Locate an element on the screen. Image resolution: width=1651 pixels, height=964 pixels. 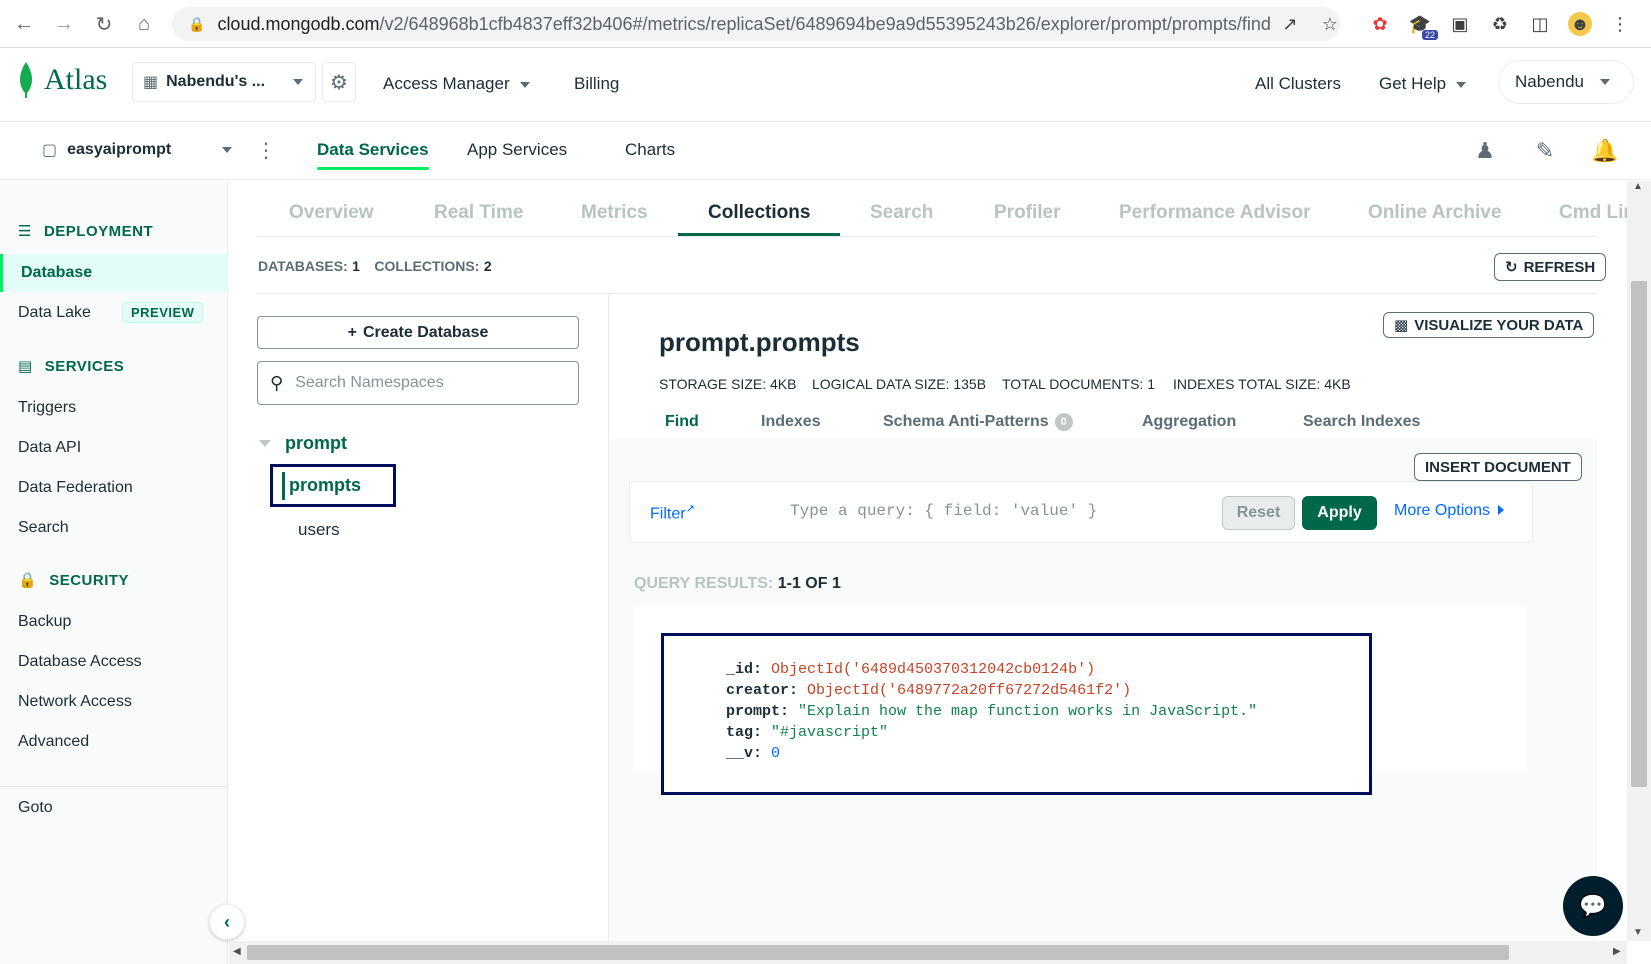
query-input: Type a query: { field: 'value' } is located at coordinates (943, 511).